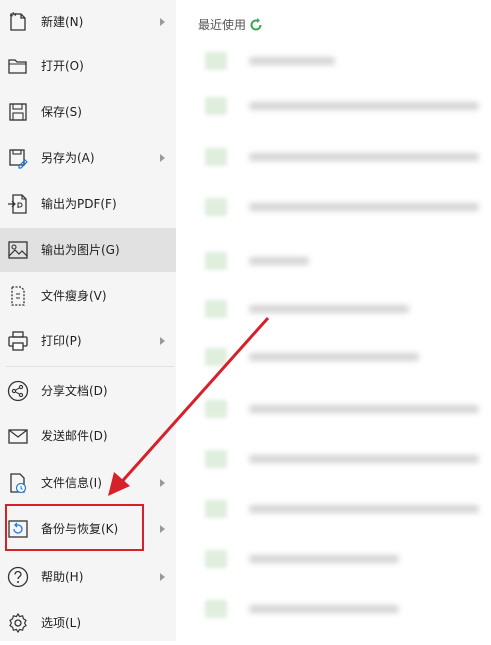  Describe the element at coordinates (88, 623) in the screenshot. I see `menu-item-options: 选项(L)` at that location.